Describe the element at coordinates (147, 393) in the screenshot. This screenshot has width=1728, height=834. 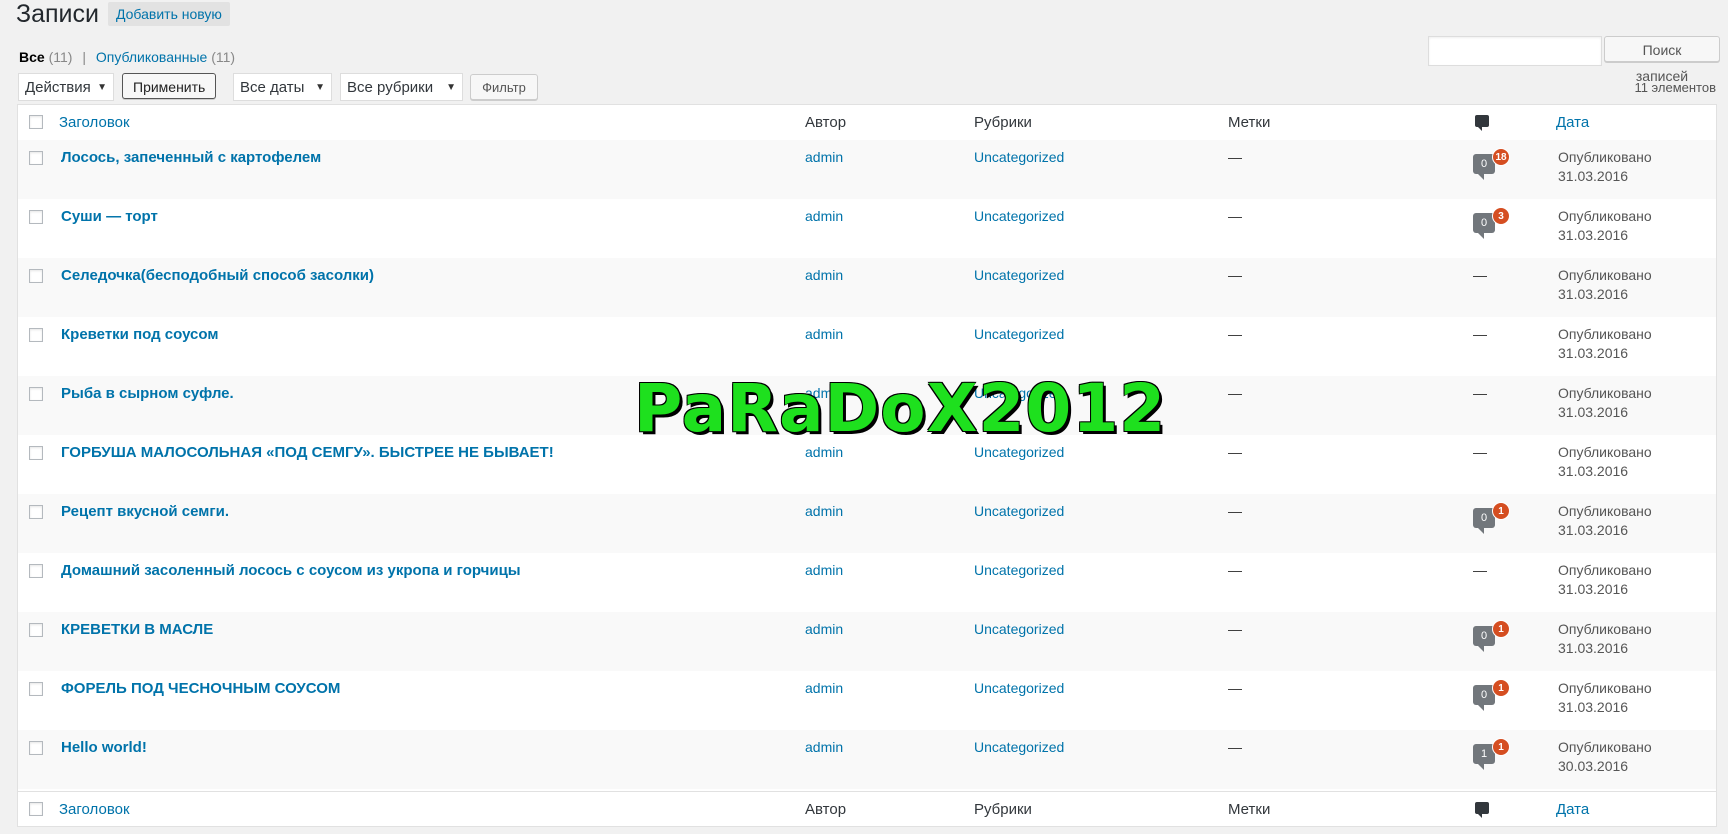
I see `post-title-link: Рыба в сырном суфле.` at that location.